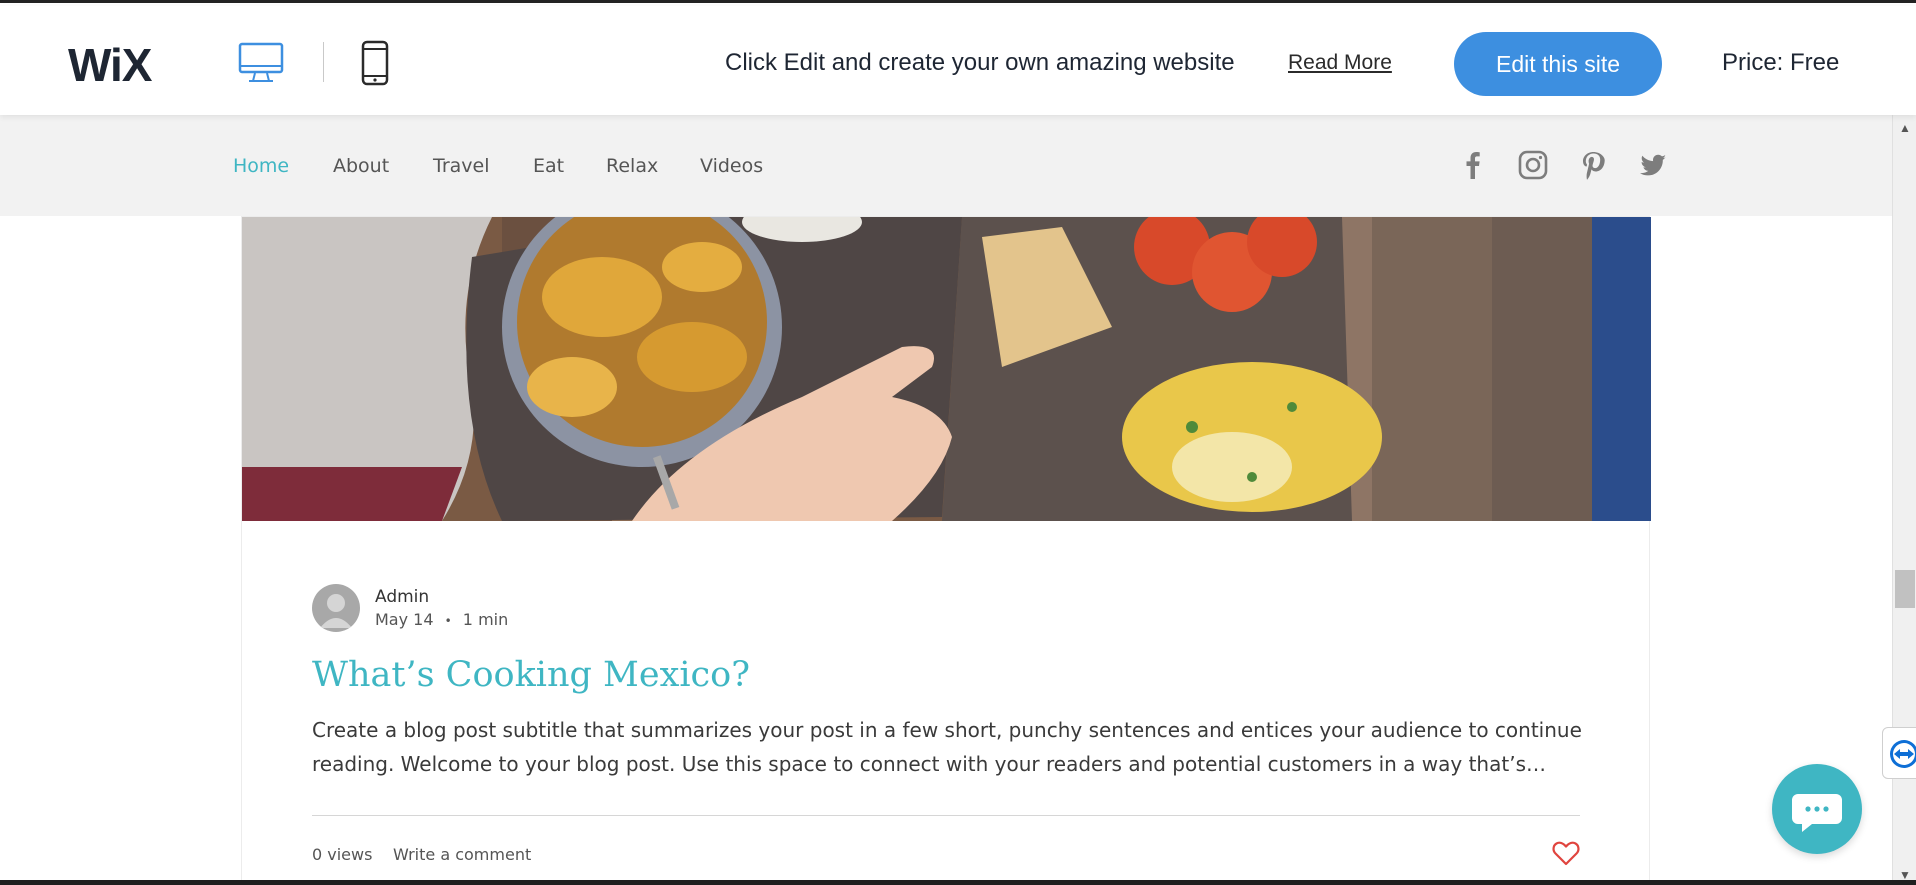 Image resolution: width=1916 pixels, height=885 pixels. Describe the element at coordinates (1905, 128) in the screenshot. I see `scroll-up-icon: ▲` at that location.